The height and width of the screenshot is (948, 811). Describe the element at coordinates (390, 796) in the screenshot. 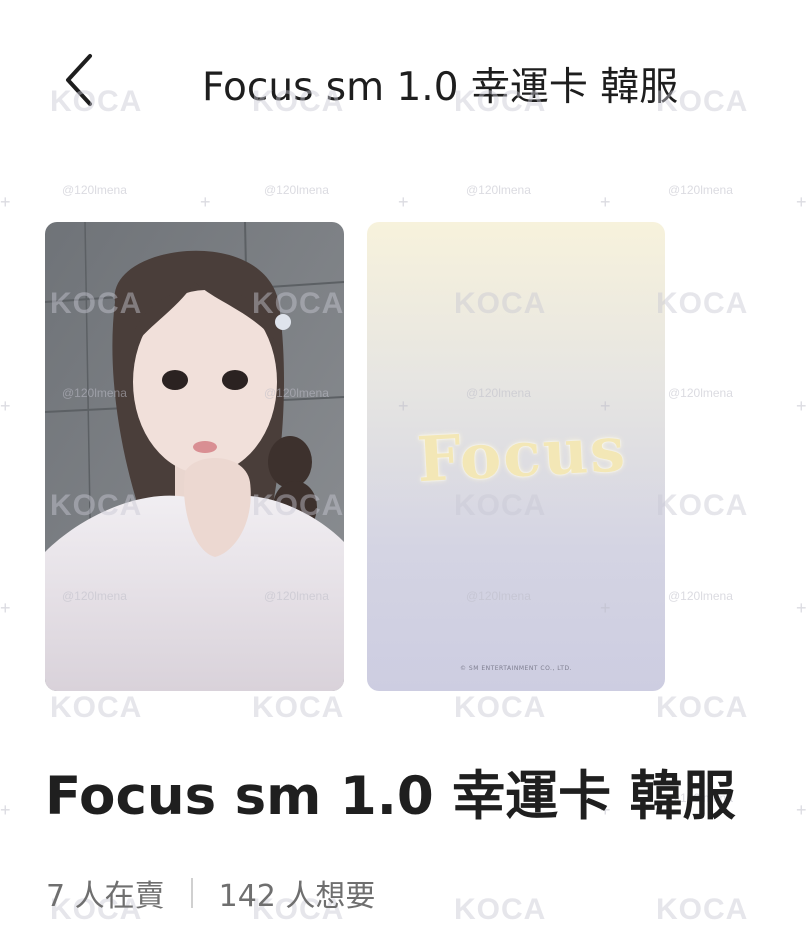

I see `product-title: Focus sm 1.0 幸運卡 韓服` at that location.